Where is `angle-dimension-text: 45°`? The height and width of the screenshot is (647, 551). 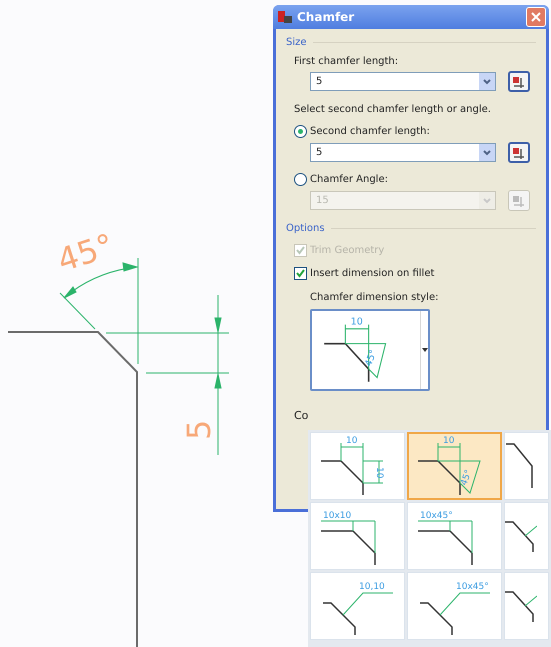 angle-dimension-text: 45° is located at coordinates (85, 253).